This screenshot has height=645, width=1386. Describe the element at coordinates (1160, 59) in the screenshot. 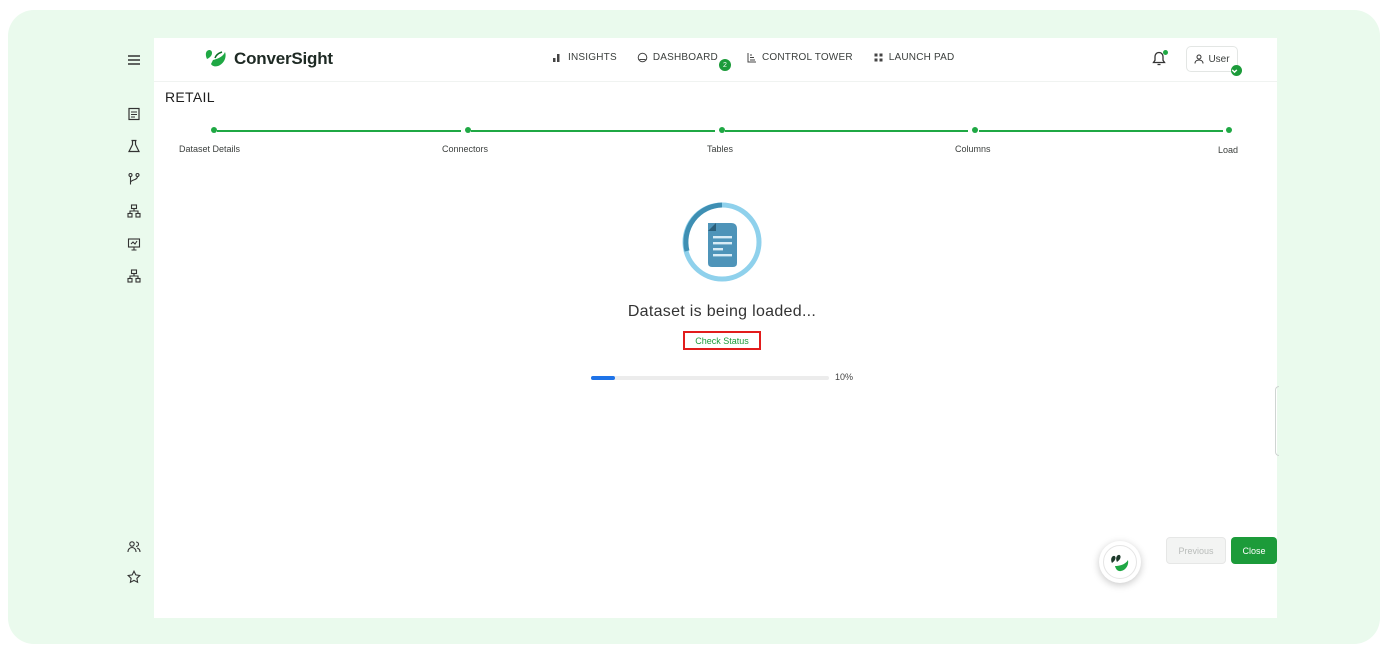

I see `notifications-button` at that location.